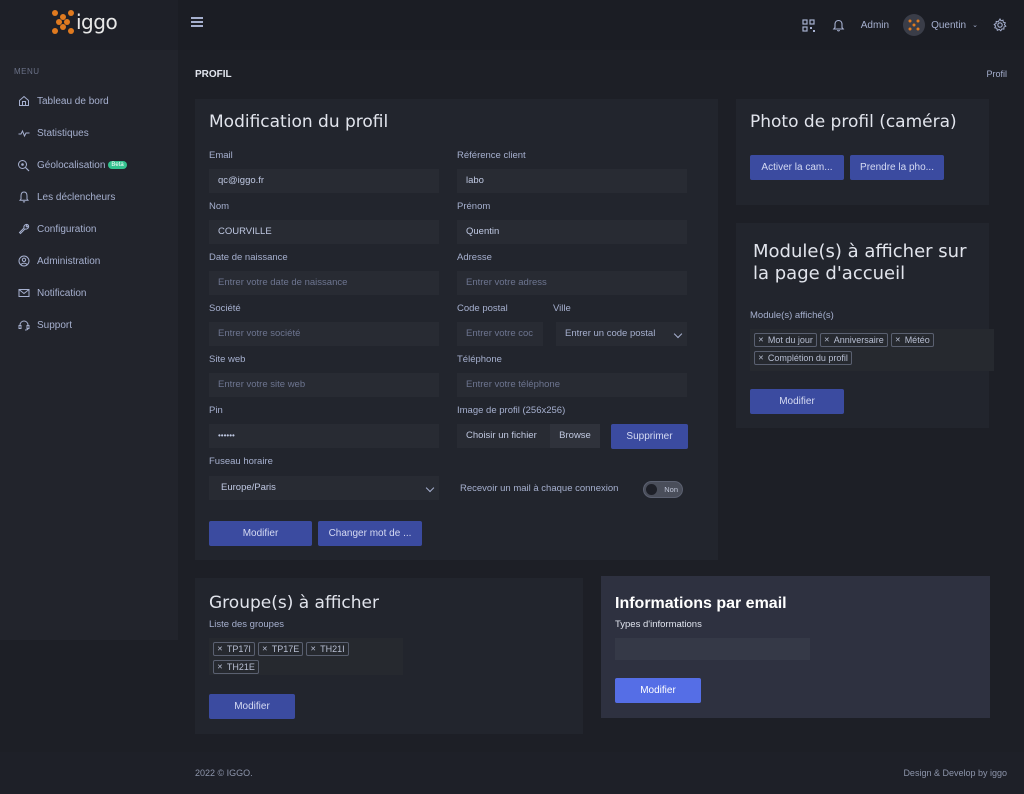 The width and height of the screenshot is (1024, 794). What do you see at coordinates (671, 489) in the screenshot?
I see `toggle-state-label: Non` at bounding box center [671, 489].